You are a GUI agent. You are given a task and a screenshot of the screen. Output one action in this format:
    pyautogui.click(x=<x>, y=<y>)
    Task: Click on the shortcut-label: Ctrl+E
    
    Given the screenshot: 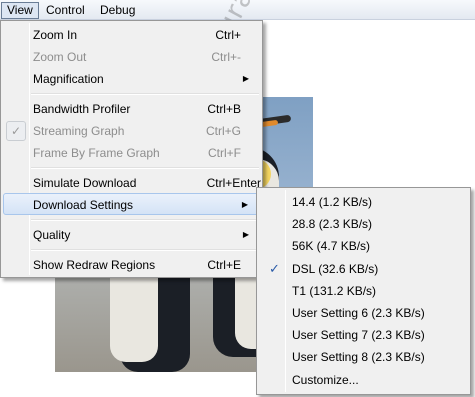 What is the action you would take?
    pyautogui.click(x=224, y=265)
    